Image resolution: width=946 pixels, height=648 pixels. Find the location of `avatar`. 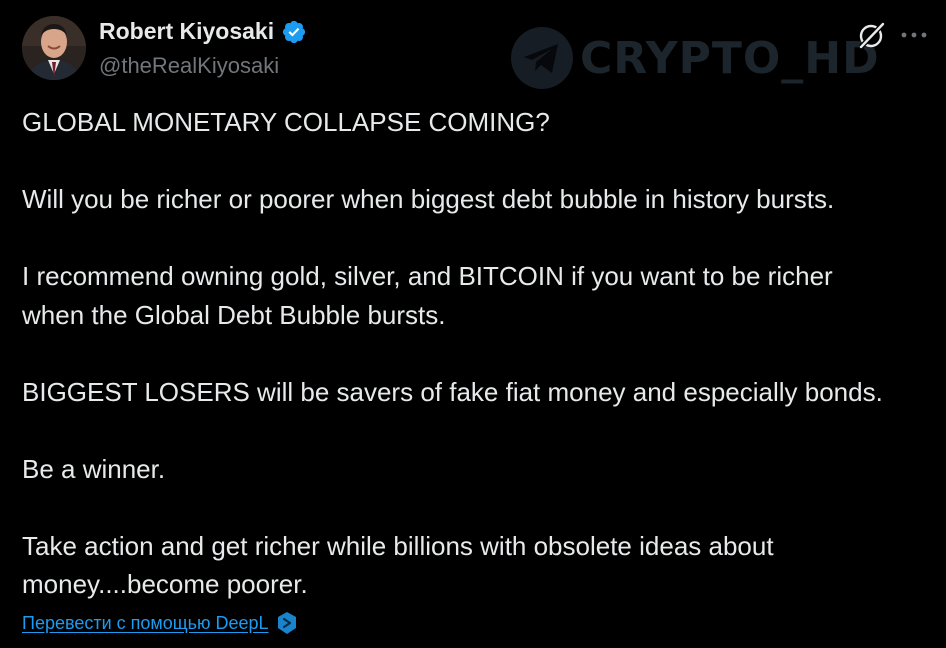

avatar is located at coordinates (54, 48).